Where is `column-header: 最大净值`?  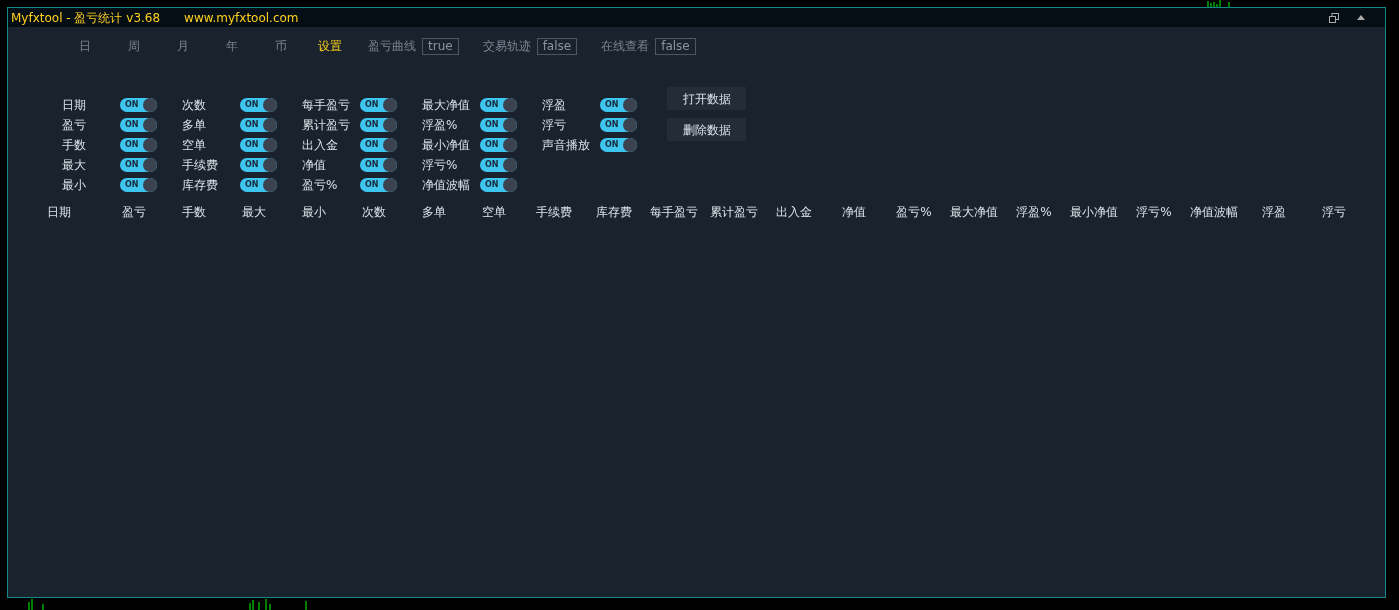 column-header: 最大净值 is located at coordinates (974, 212).